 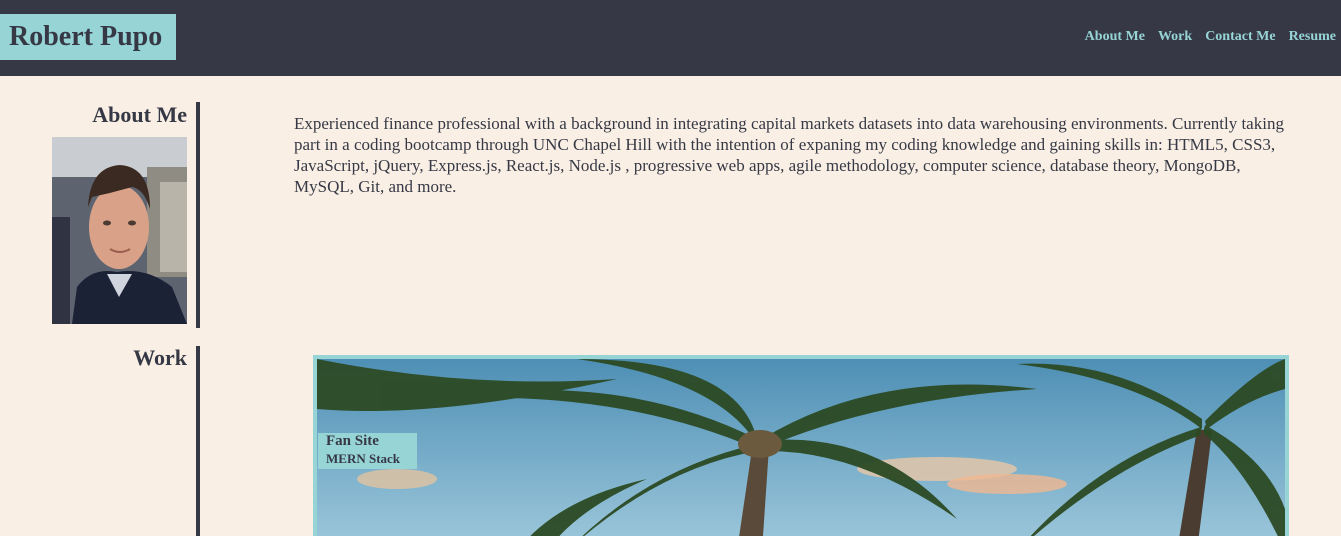 I want to click on project-label: Fan Site MERN Stack, so click(x=367, y=451).